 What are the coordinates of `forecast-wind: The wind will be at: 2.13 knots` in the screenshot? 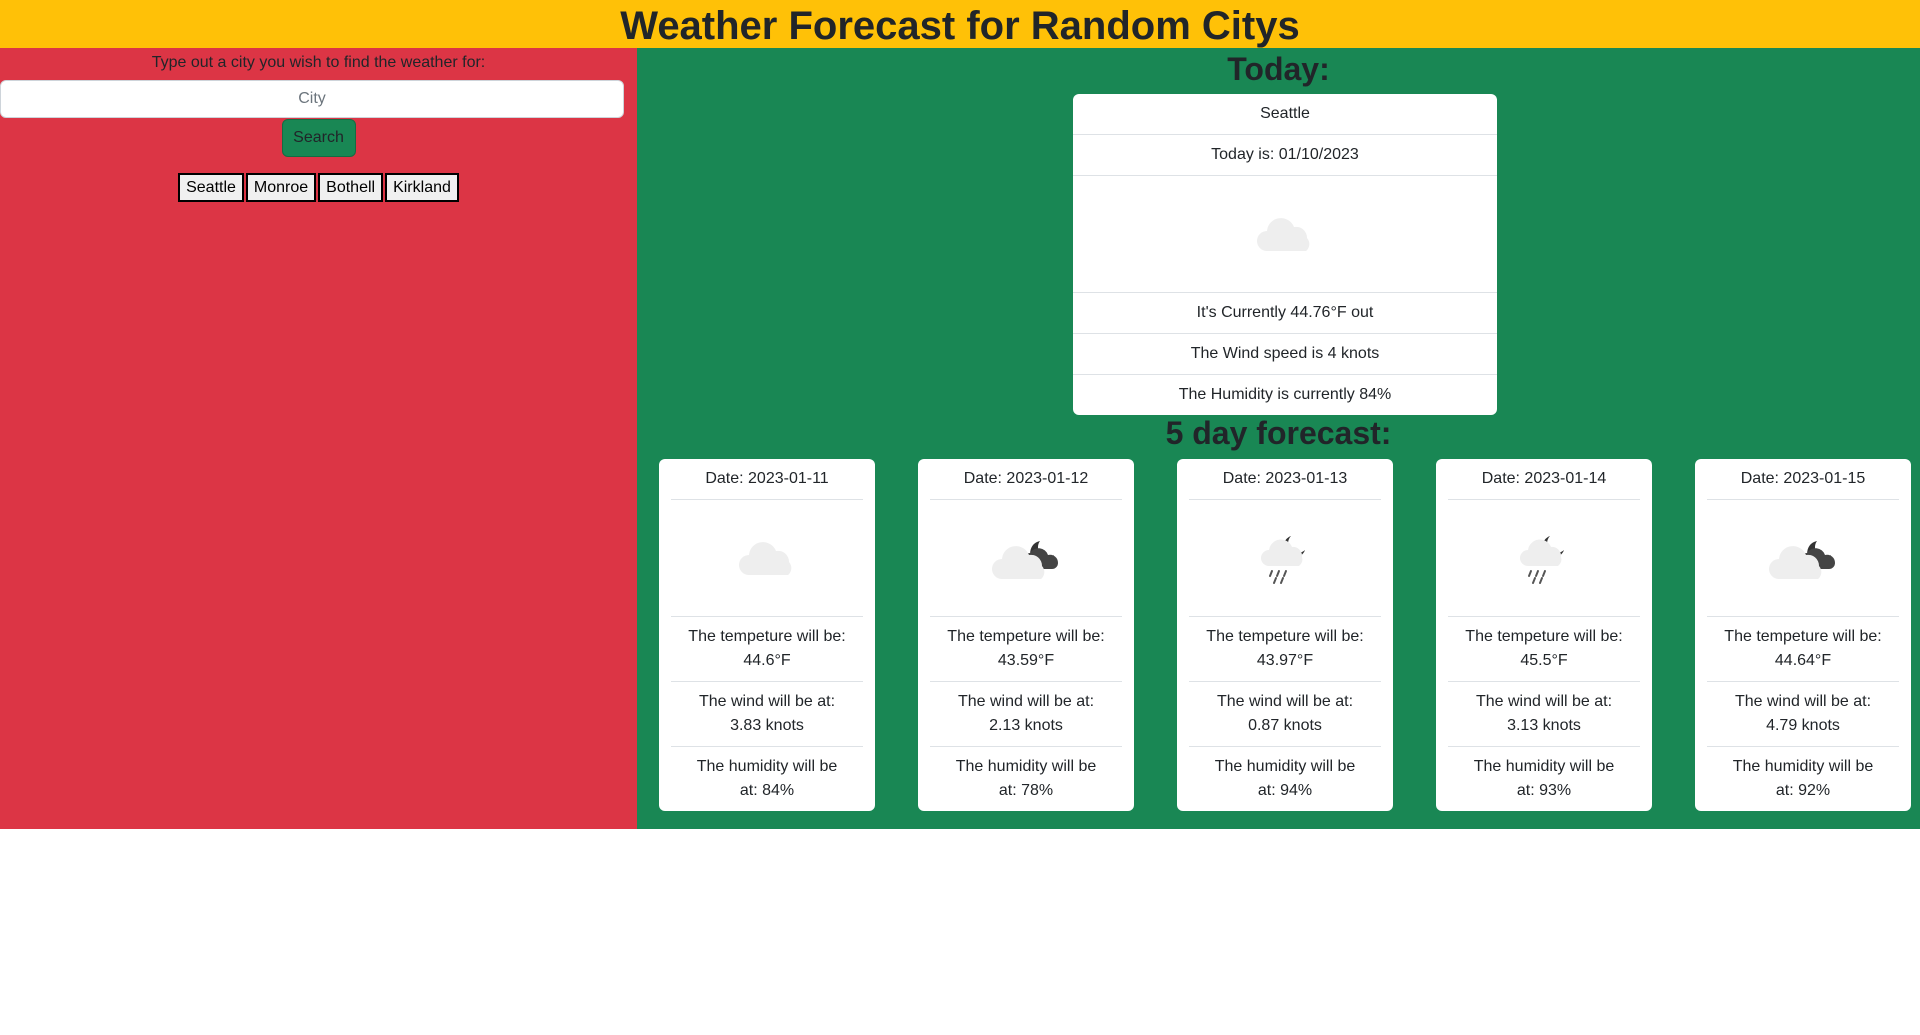 It's located at (1026, 714).